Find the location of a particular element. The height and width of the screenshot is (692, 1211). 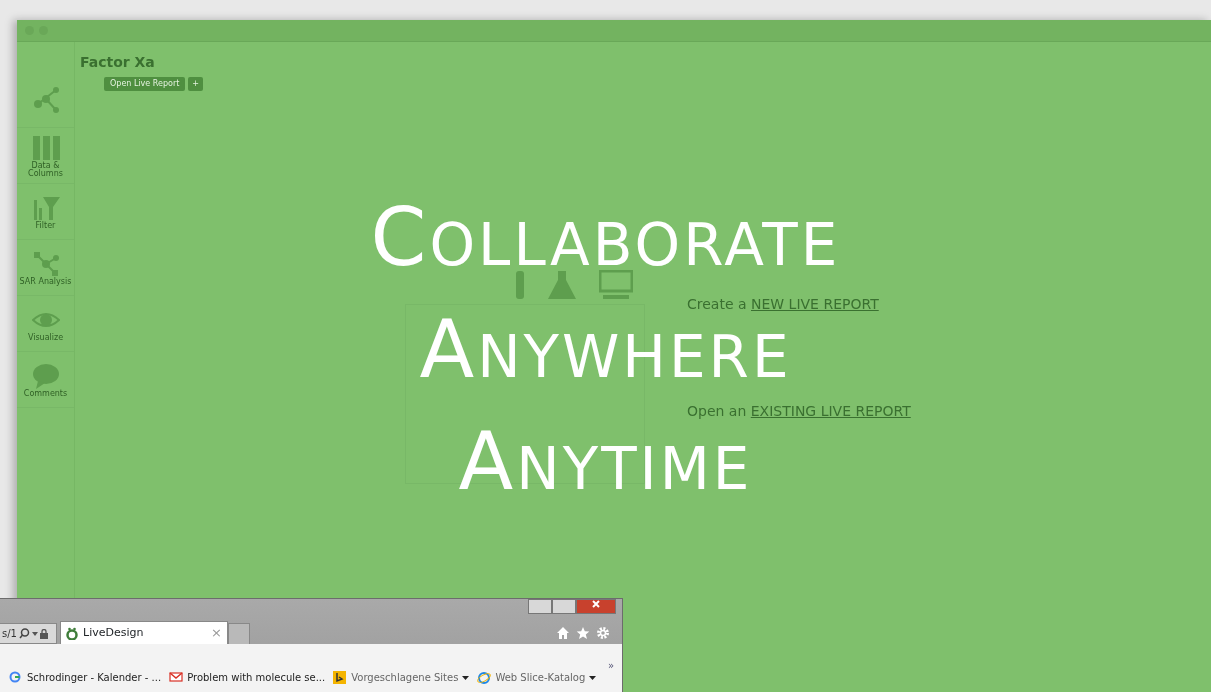

address-text: s/1 is located at coordinates (9, 634).